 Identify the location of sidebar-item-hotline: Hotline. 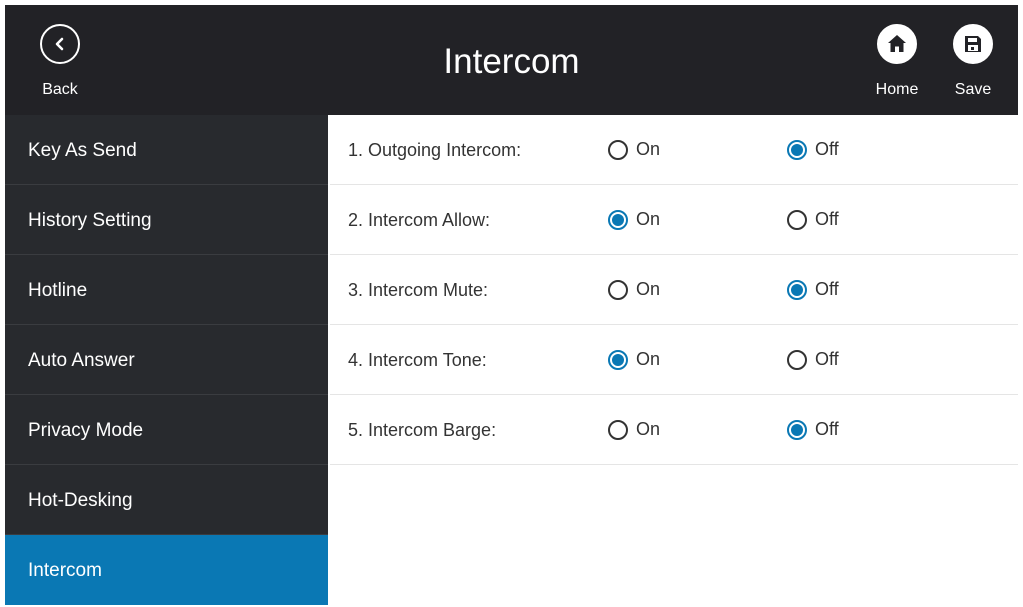
(166, 290).